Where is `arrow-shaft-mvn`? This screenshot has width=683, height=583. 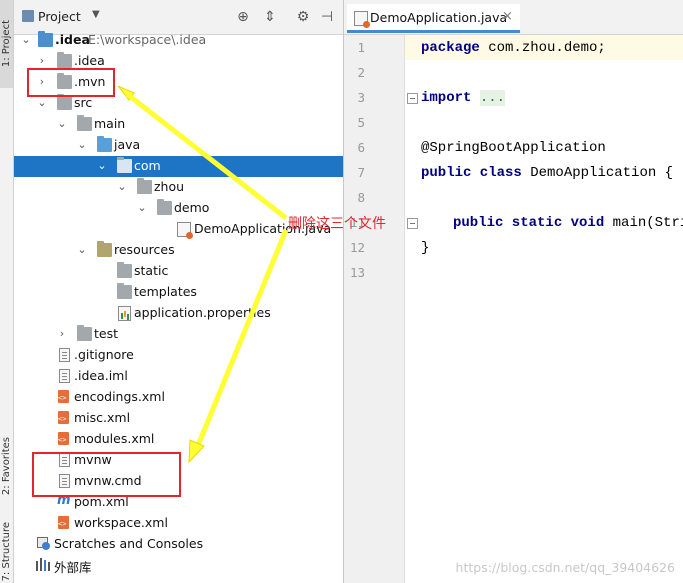
arrow-shaft-mvn is located at coordinates (206, 156).